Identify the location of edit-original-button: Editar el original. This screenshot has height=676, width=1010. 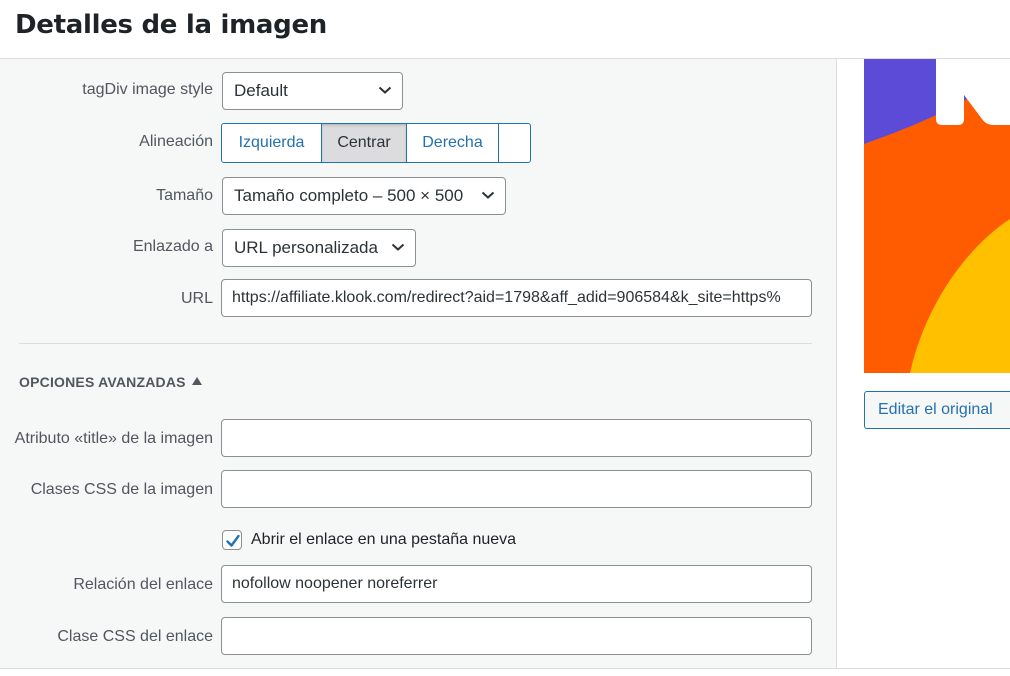
(937, 410).